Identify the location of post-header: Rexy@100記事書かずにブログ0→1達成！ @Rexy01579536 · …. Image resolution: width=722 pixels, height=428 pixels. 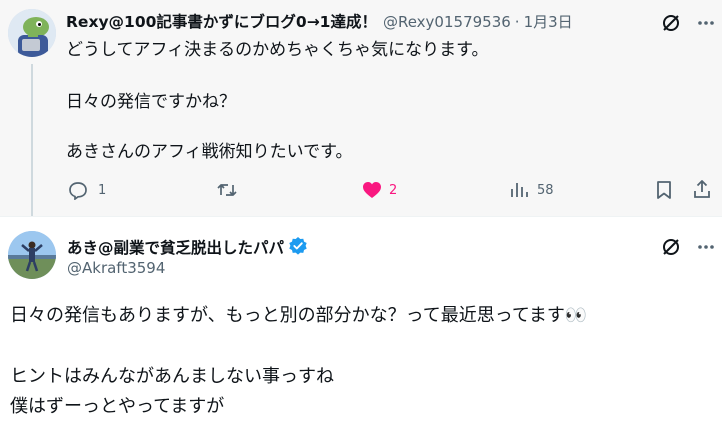
(319, 21).